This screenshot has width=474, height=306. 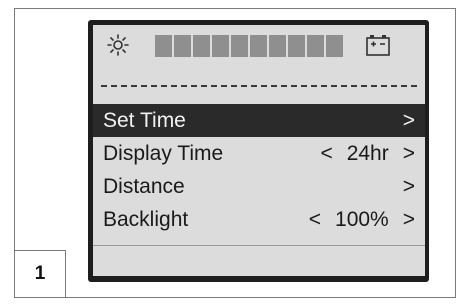 I want to click on menu-item-controls: < 24hr >, so click(x=367, y=154).